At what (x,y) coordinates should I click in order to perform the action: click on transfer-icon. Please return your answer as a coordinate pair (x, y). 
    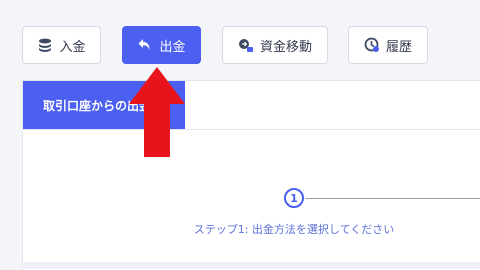
    Looking at the image, I should click on (246, 45).